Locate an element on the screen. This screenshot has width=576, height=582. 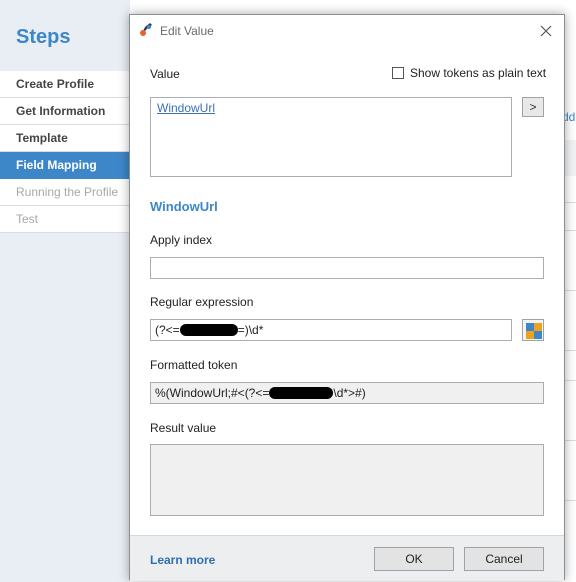
app-icon is located at coordinates (146, 30).